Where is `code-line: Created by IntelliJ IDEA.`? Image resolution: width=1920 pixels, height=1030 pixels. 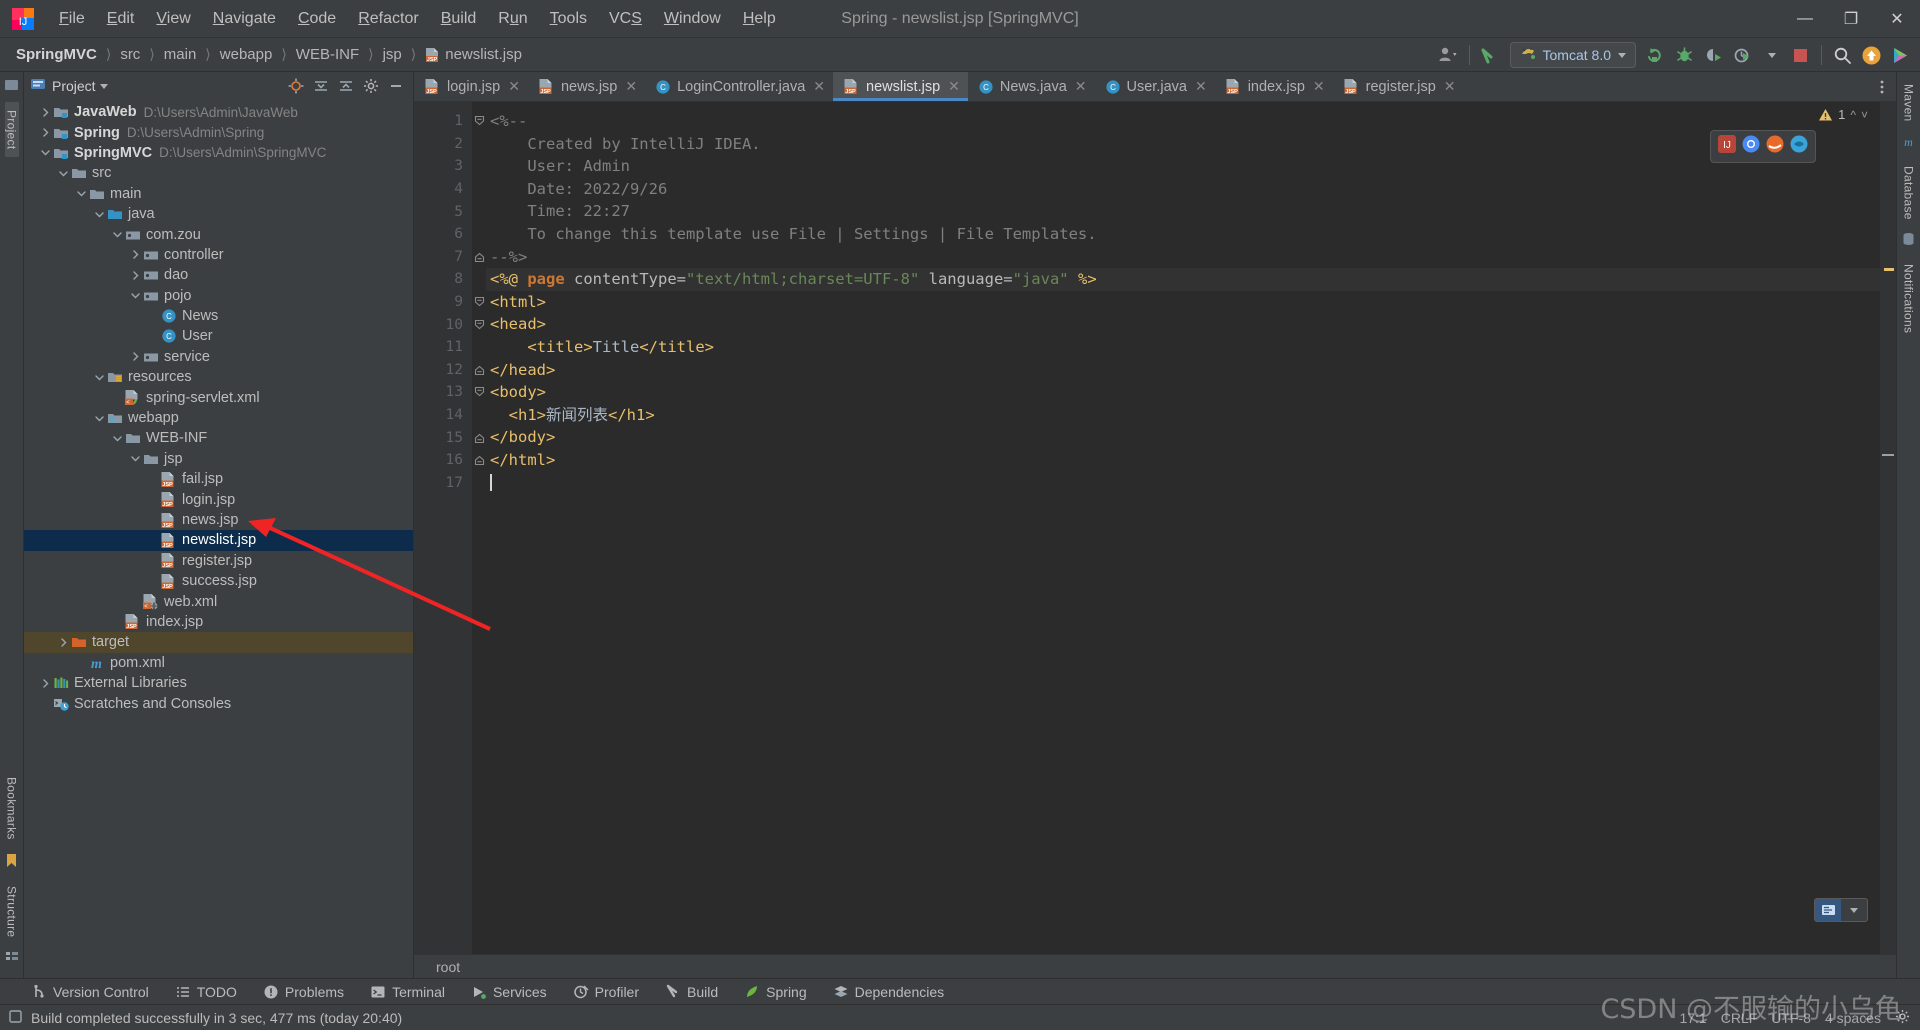
code-line: Created by IntelliJ IDEA. is located at coordinates (1183, 144).